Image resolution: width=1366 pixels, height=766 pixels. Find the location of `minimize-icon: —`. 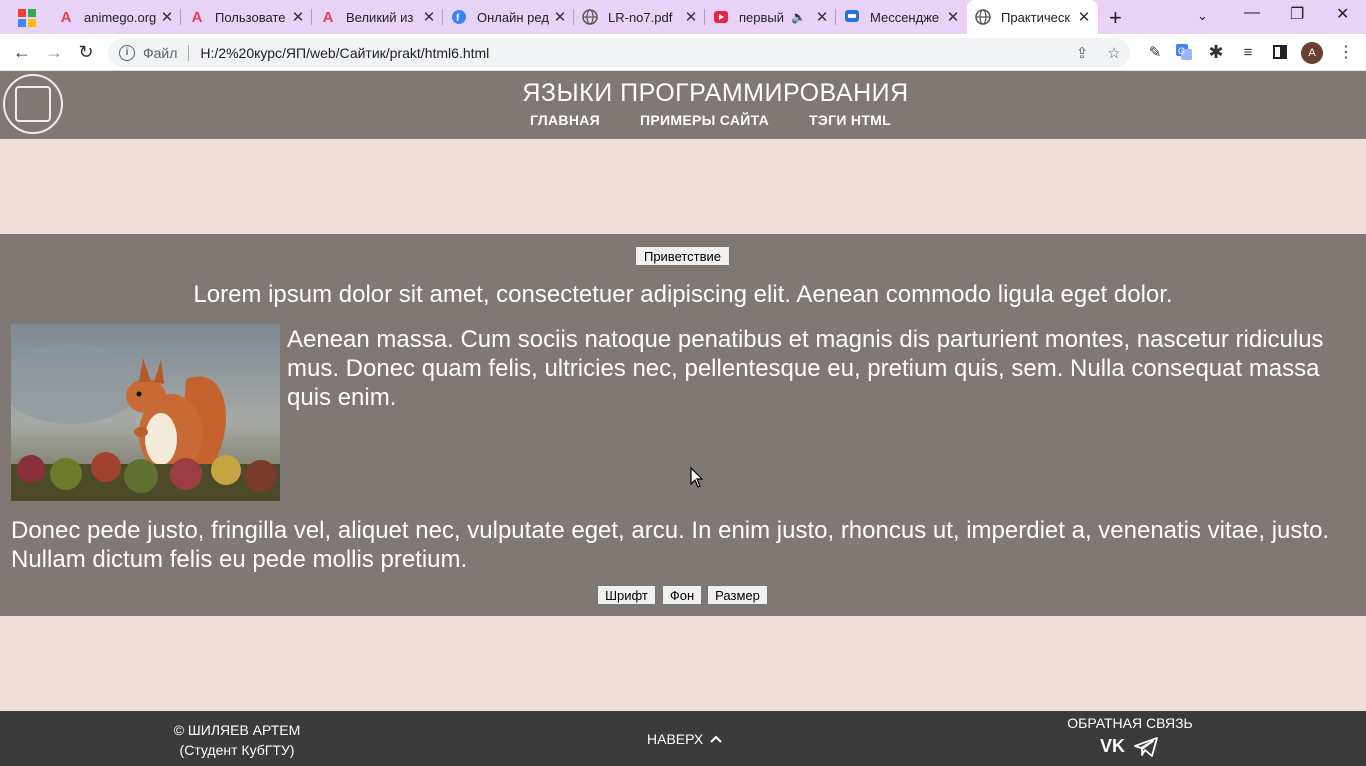

minimize-icon: — is located at coordinates (1252, 13).